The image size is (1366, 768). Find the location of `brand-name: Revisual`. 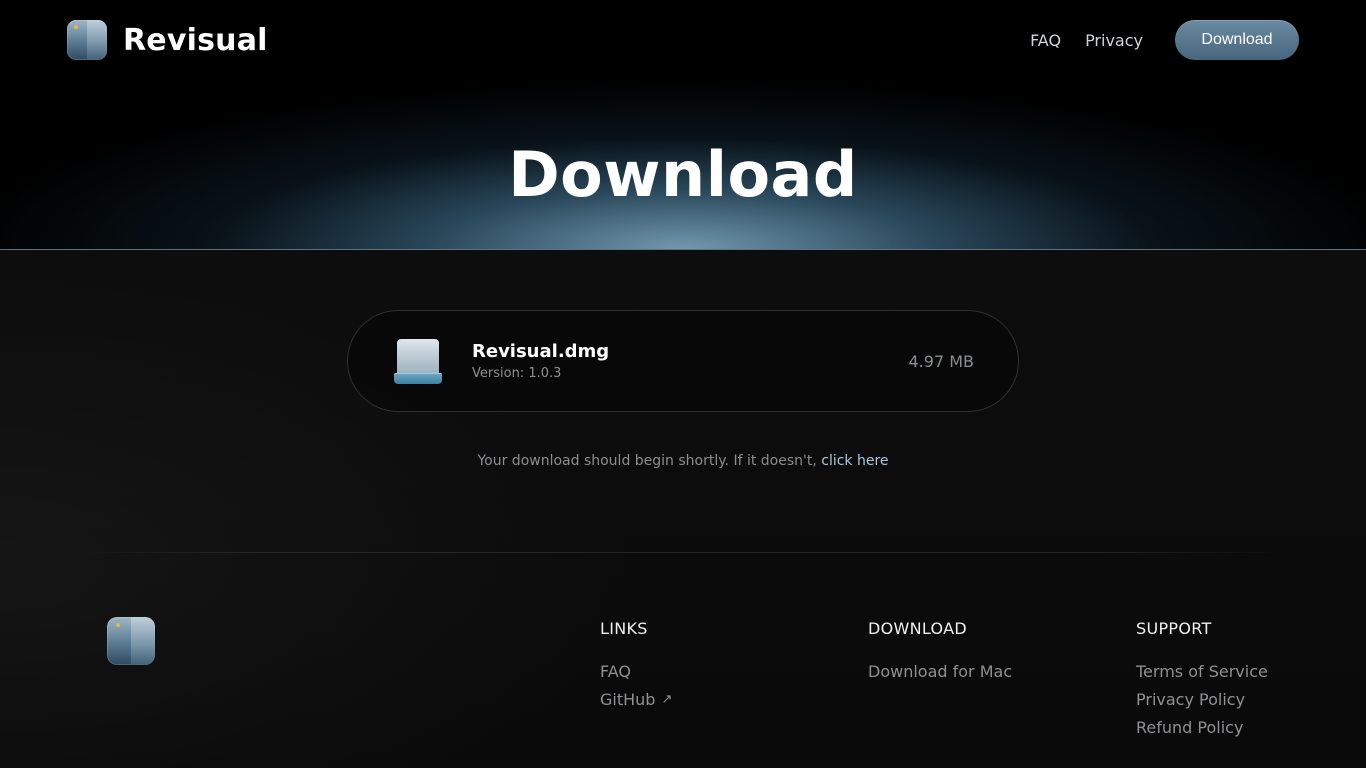

brand-name: Revisual is located at coordinates (195, 40).